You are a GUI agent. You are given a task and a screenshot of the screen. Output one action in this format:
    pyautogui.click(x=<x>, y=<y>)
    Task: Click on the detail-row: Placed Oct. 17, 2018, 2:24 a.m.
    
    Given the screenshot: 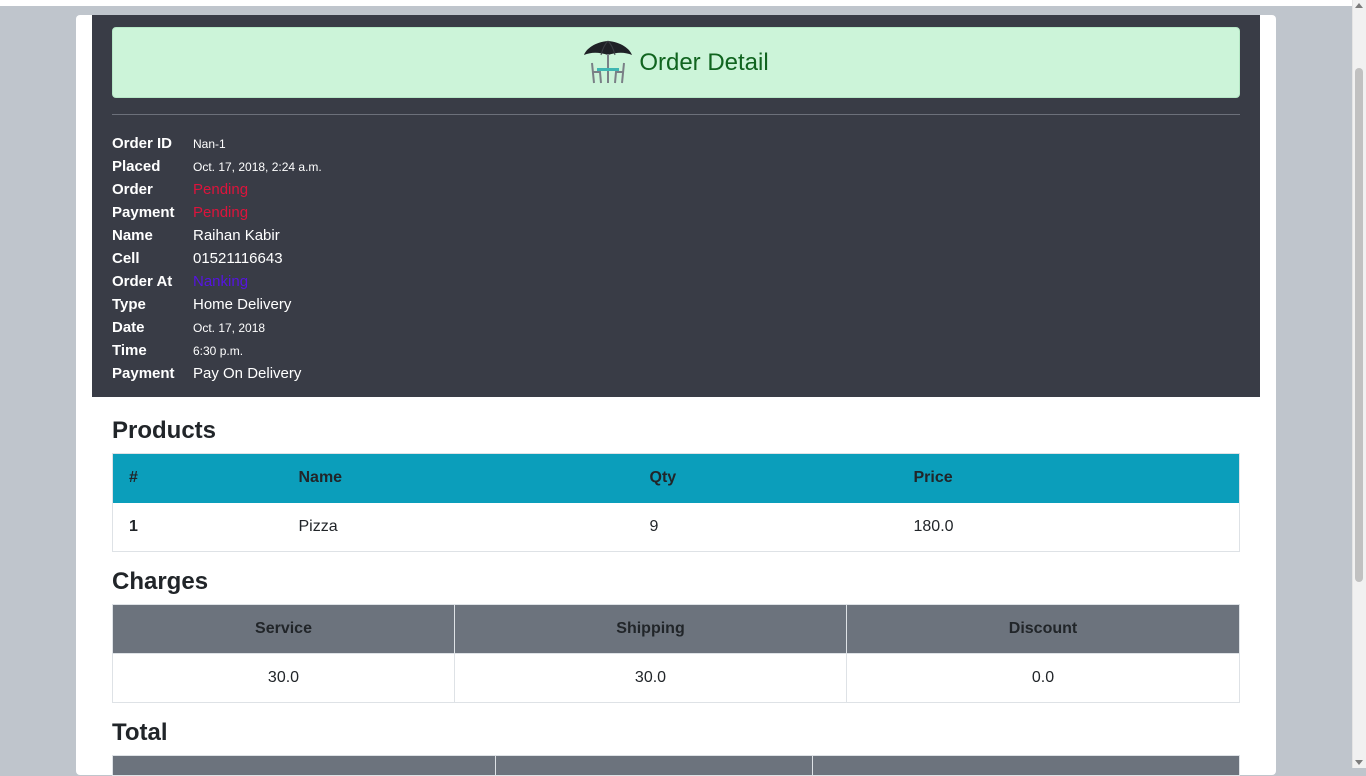 What is the action you would take?
    pyautogui.click(x=217, y=166)
    